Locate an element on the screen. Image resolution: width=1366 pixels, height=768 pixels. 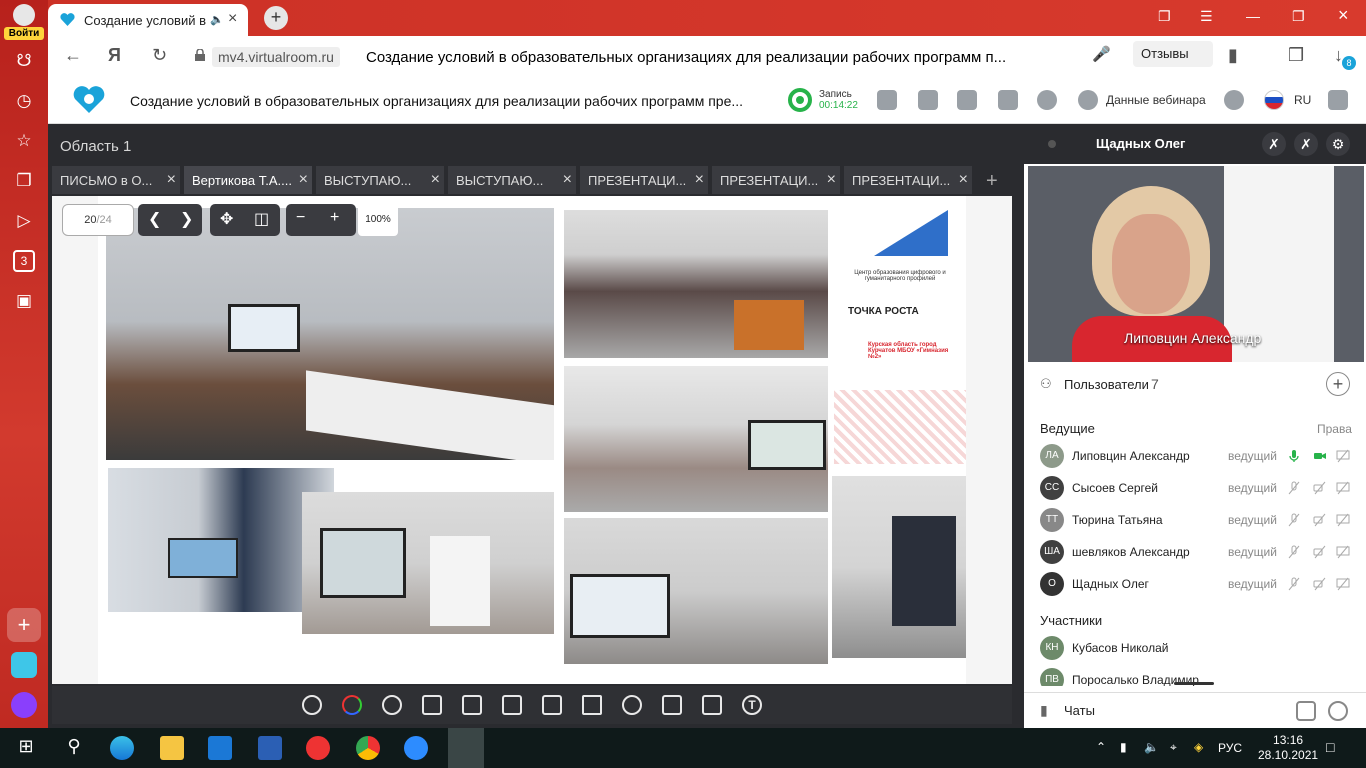
star-icon: ☆ is located at coordinates (24, 141).